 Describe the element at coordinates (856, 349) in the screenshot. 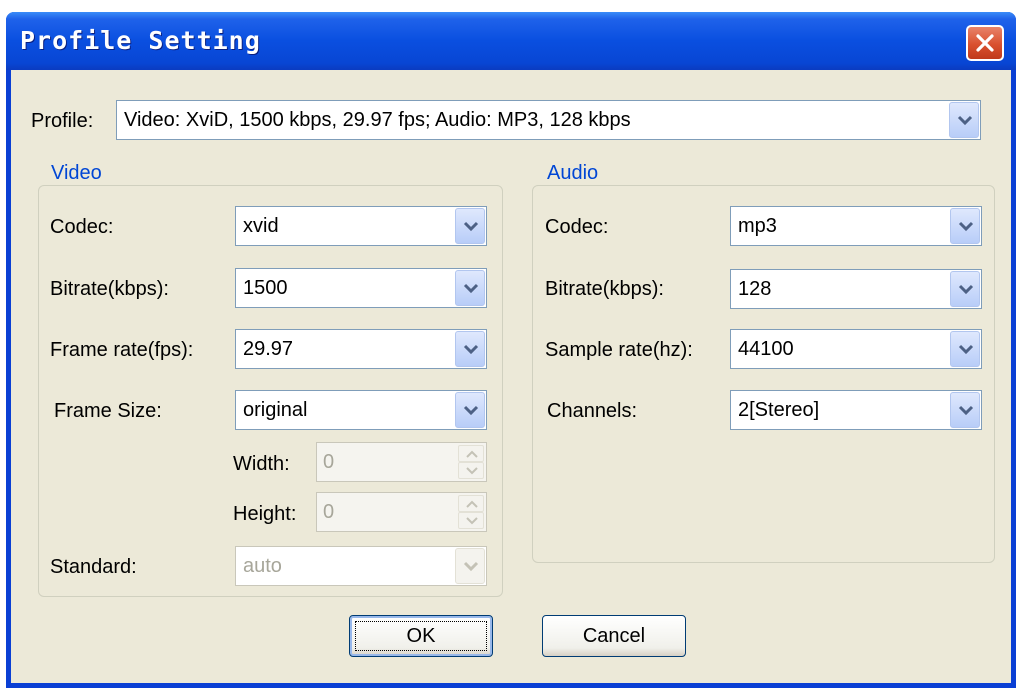

I see `audio-sample-rate-select: 44100` at that location.